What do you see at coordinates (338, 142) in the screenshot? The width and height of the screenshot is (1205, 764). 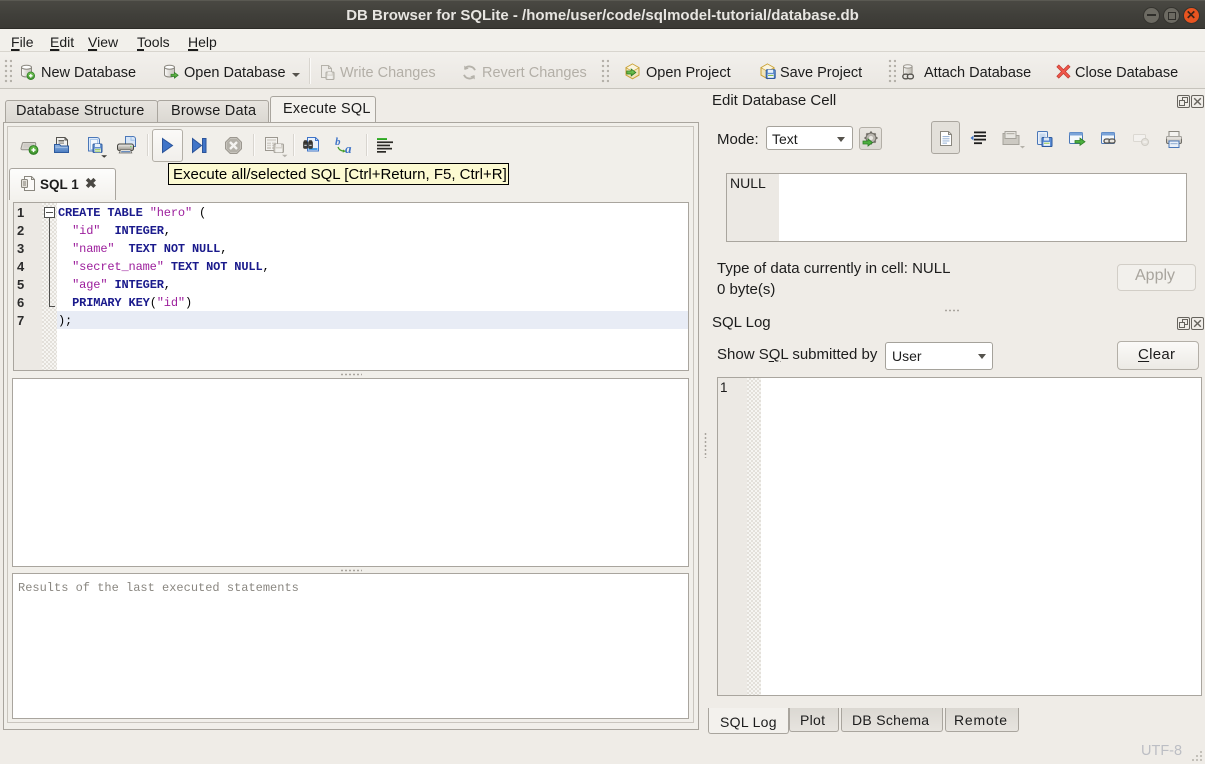 I see `svg-text: b` at bounding box center [338, 142].